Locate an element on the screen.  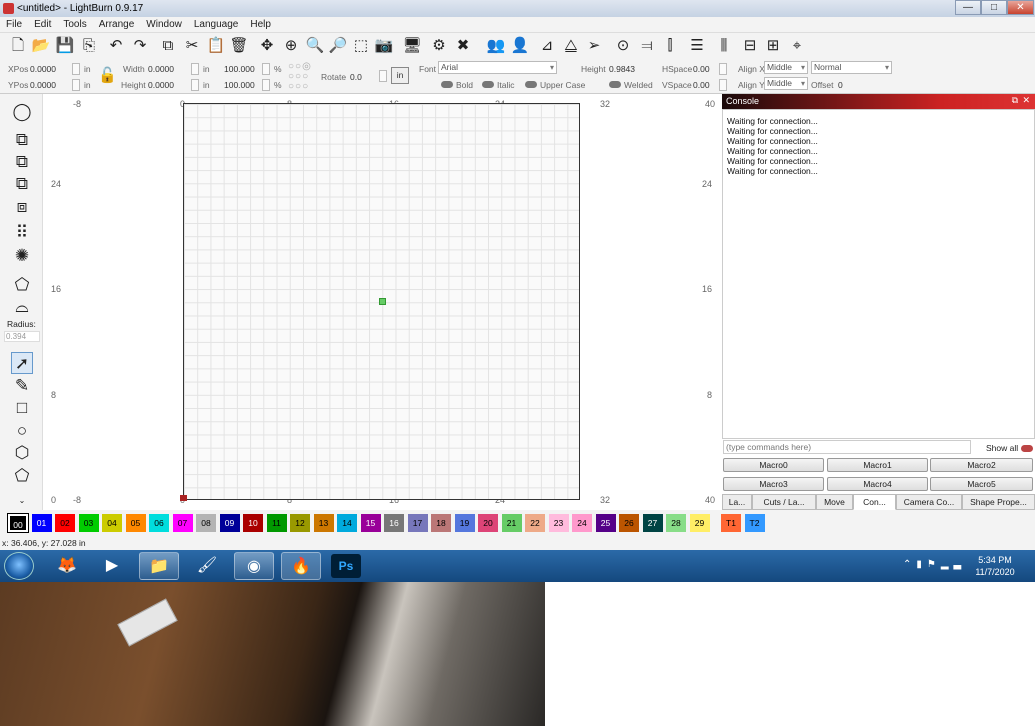
layer-color-24: 24 is located at coordinates (582, 523).